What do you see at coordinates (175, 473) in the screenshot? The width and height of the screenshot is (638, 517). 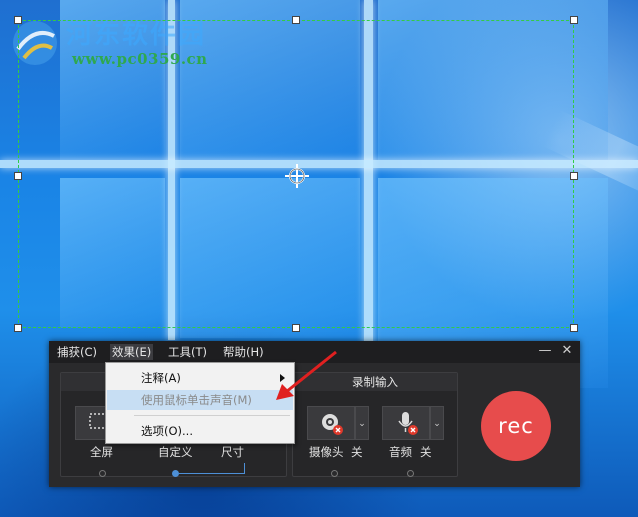 I see `custom-radio` at bounding box center [175, 473].